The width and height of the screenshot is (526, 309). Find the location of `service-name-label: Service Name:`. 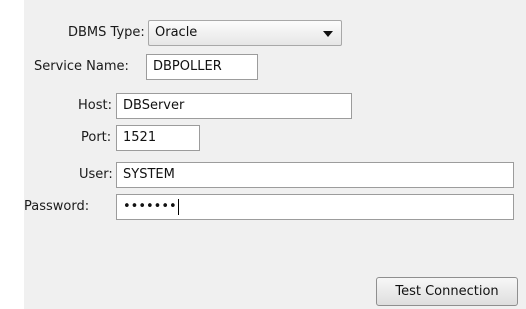

service-name-label: Service Name: is located at coordinates (81, 66).